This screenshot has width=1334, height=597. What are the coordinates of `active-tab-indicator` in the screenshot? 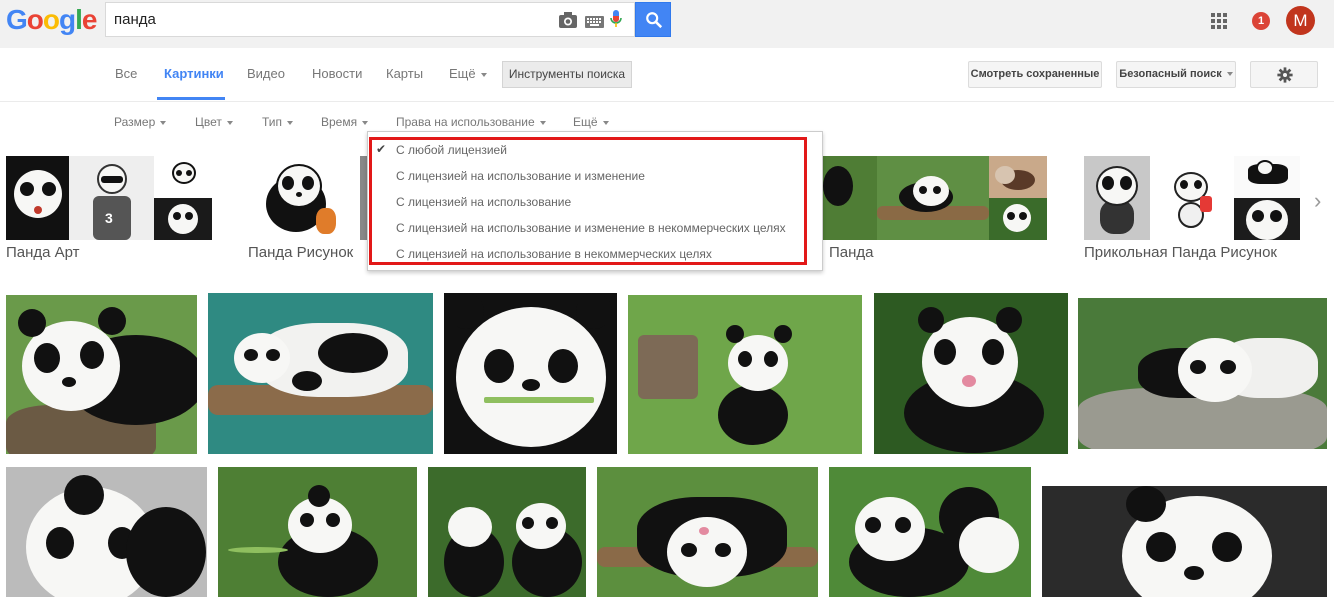 It's located at (191, 98).